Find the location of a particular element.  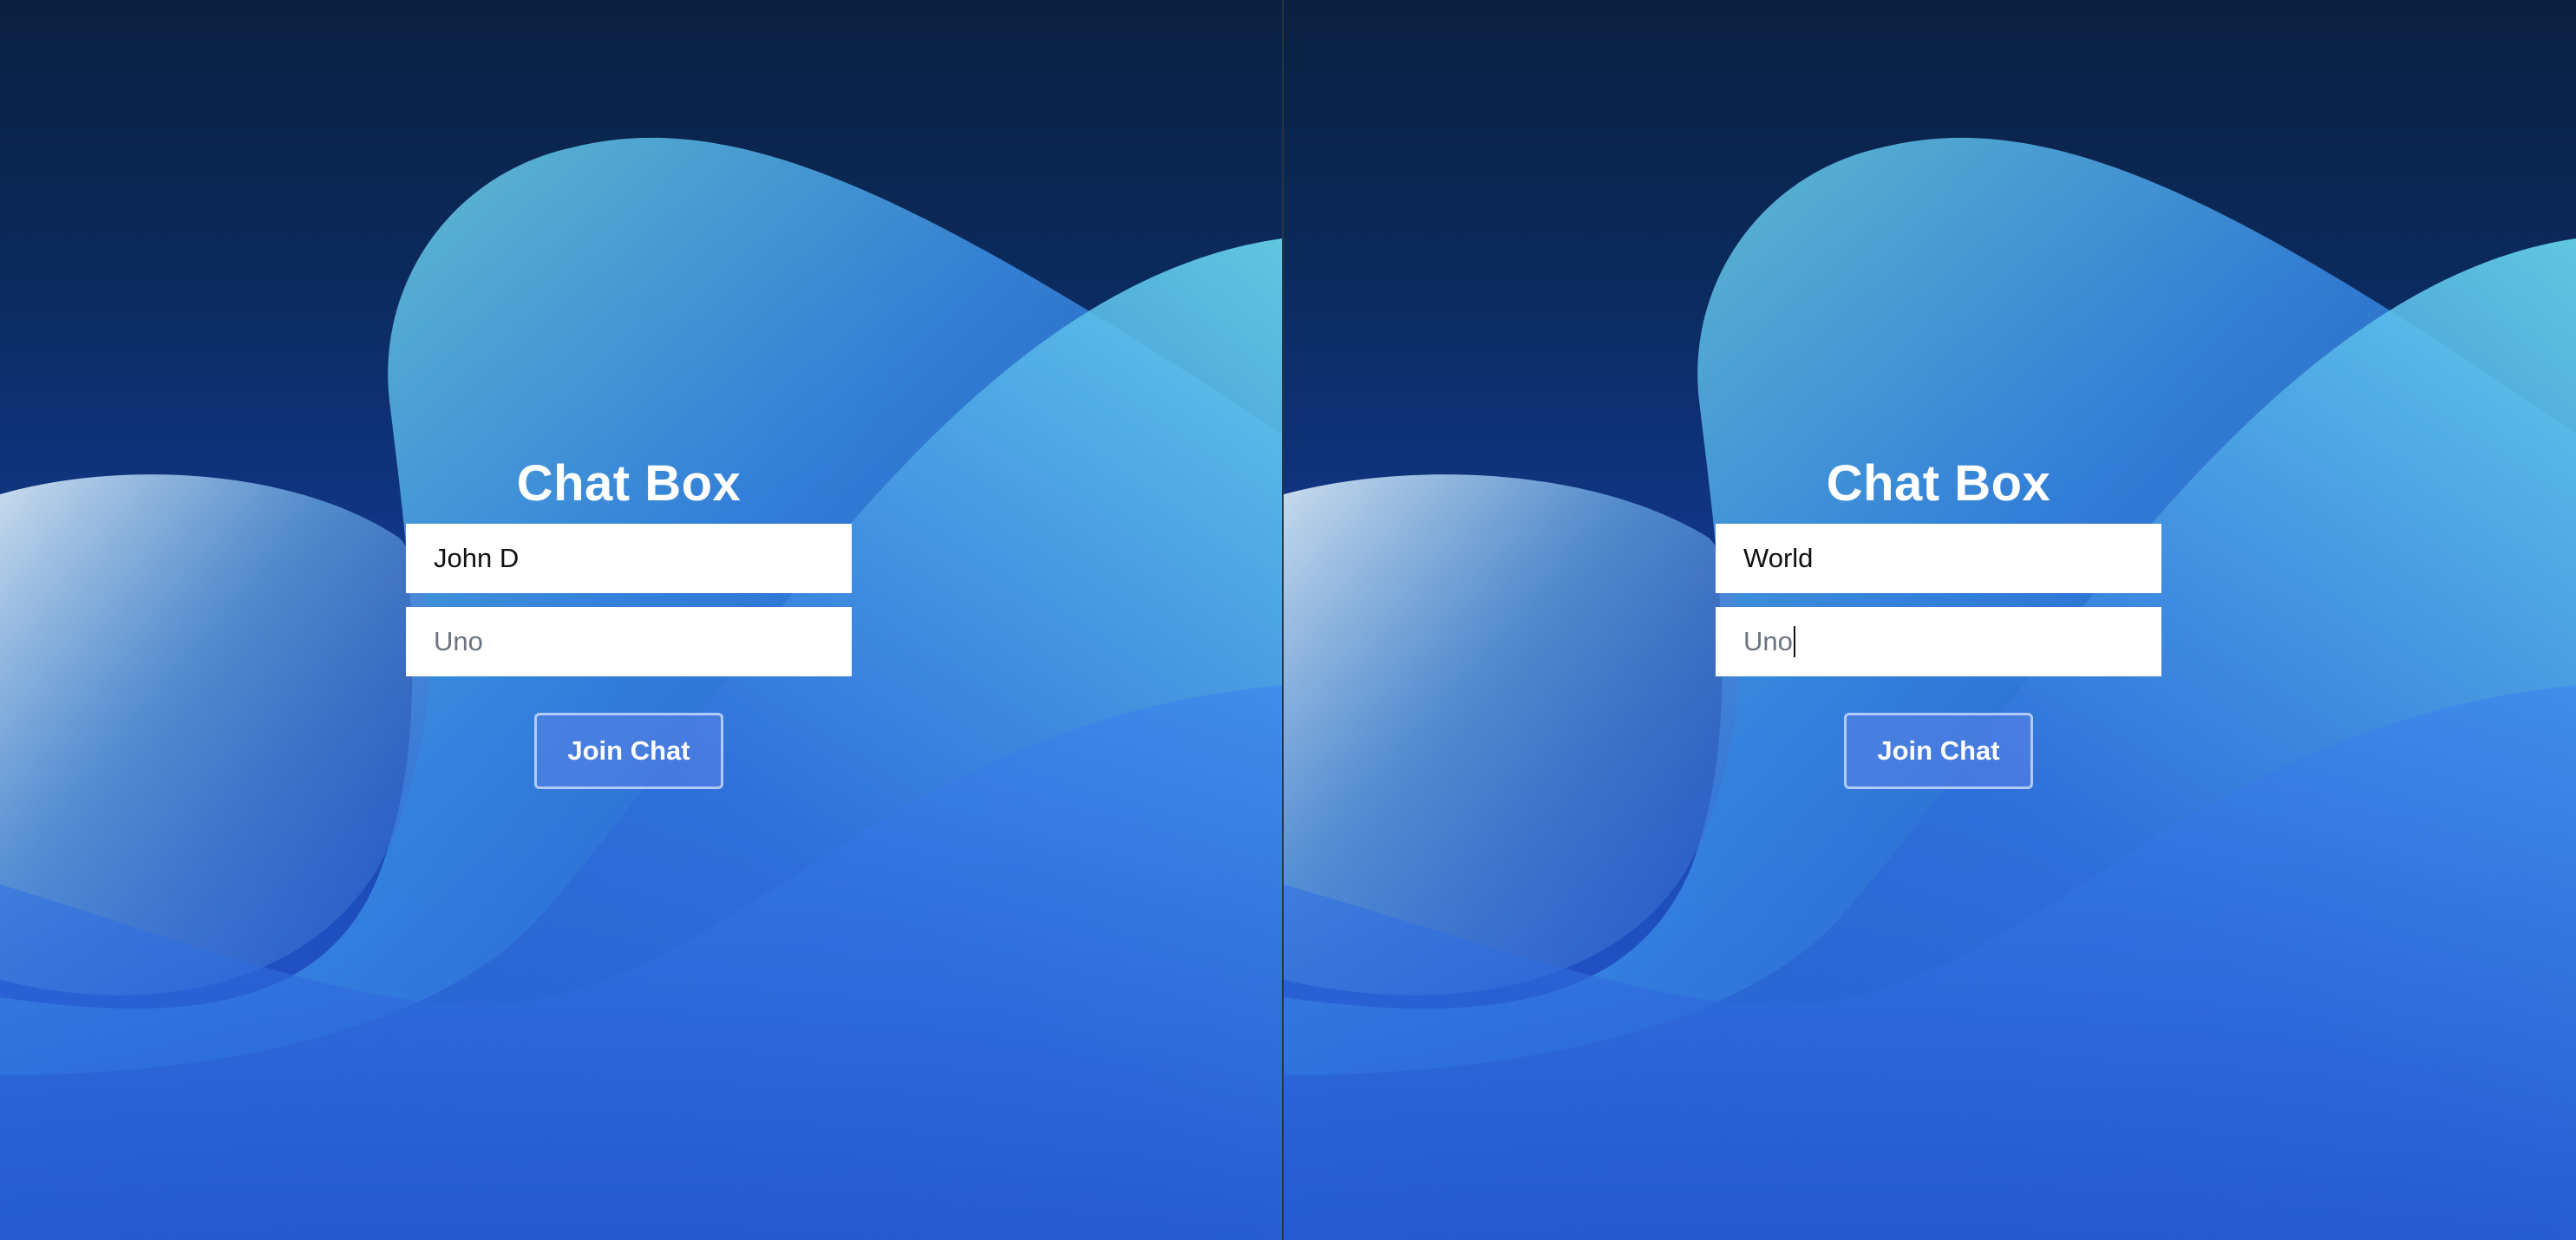

join-chat-form: Chat Box World Uno Join Chat is located at coordinates (1938, 620).